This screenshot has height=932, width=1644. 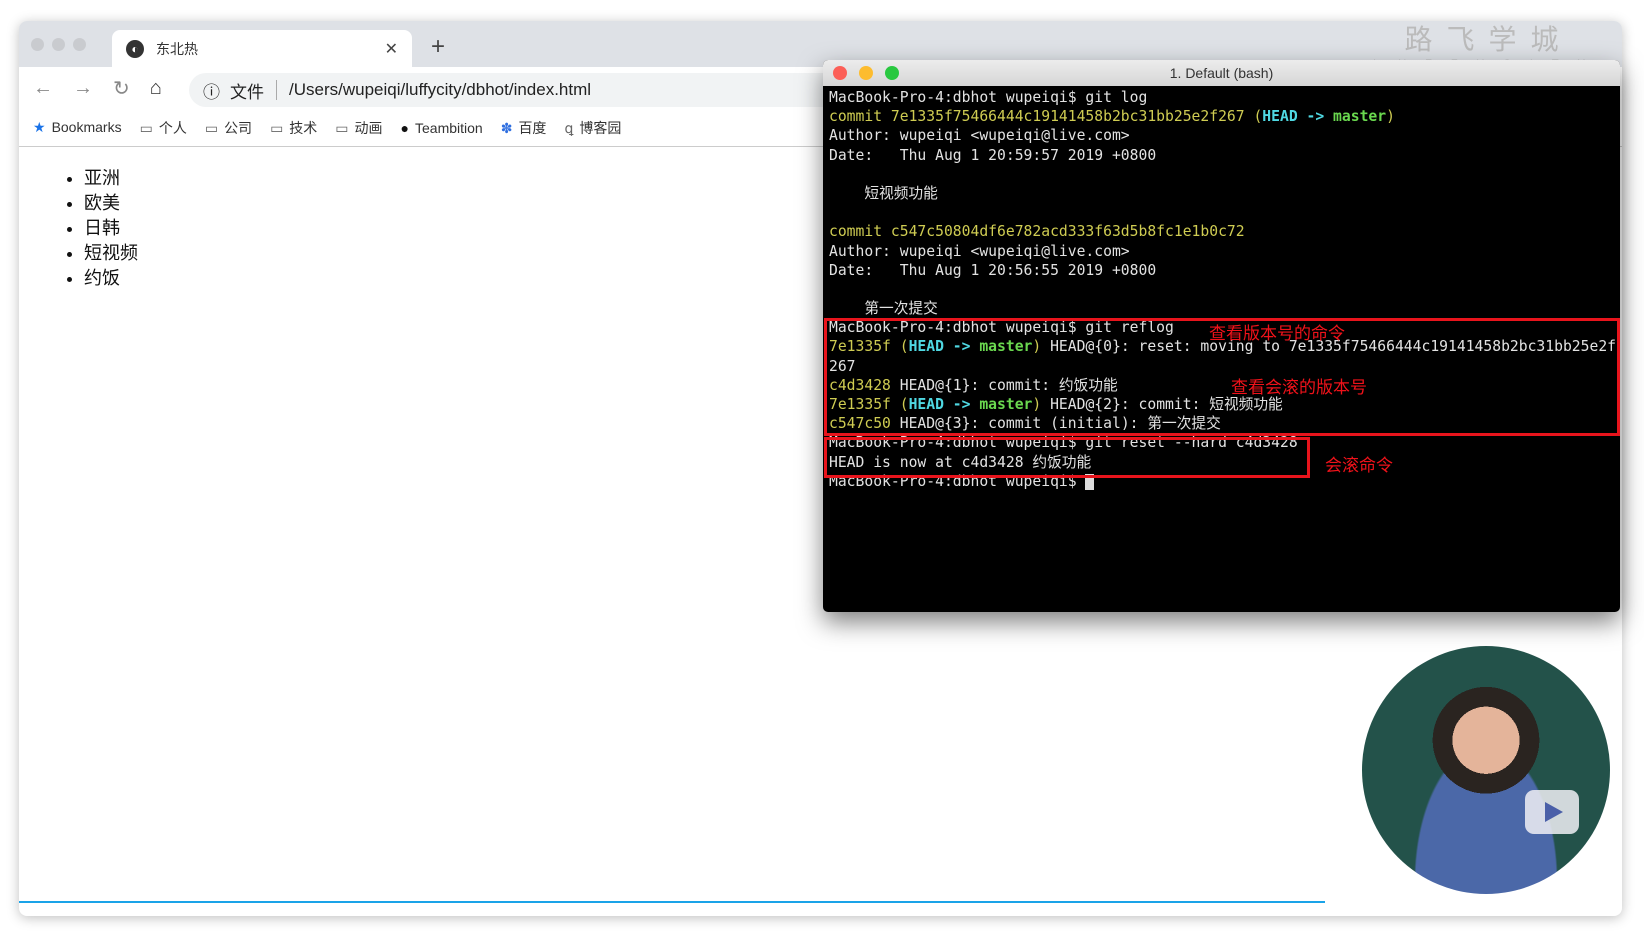 What do you see at coordinates (524, 128) in the screenshot?
I see `bookmark-baidu: ✽ 百度` at bounding box center [524, 128].